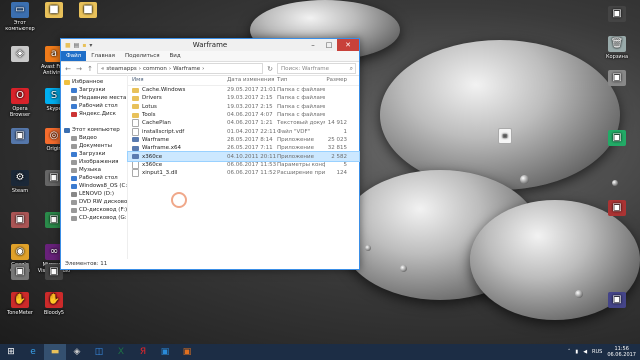 The width and height of the screenshot is (640, 360). Describe the element at coordinates (74, 56) in the screenshot. I see `tab-file: Файл` at that location.